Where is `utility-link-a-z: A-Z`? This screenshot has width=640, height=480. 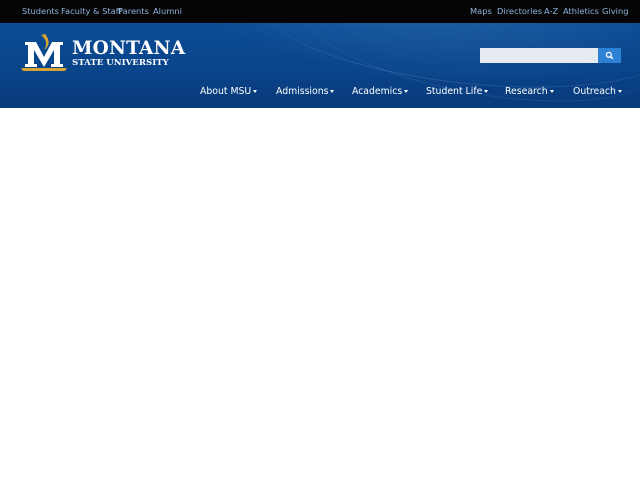
utility-link-a-z: A-Z is located at coordinates (551, 11).